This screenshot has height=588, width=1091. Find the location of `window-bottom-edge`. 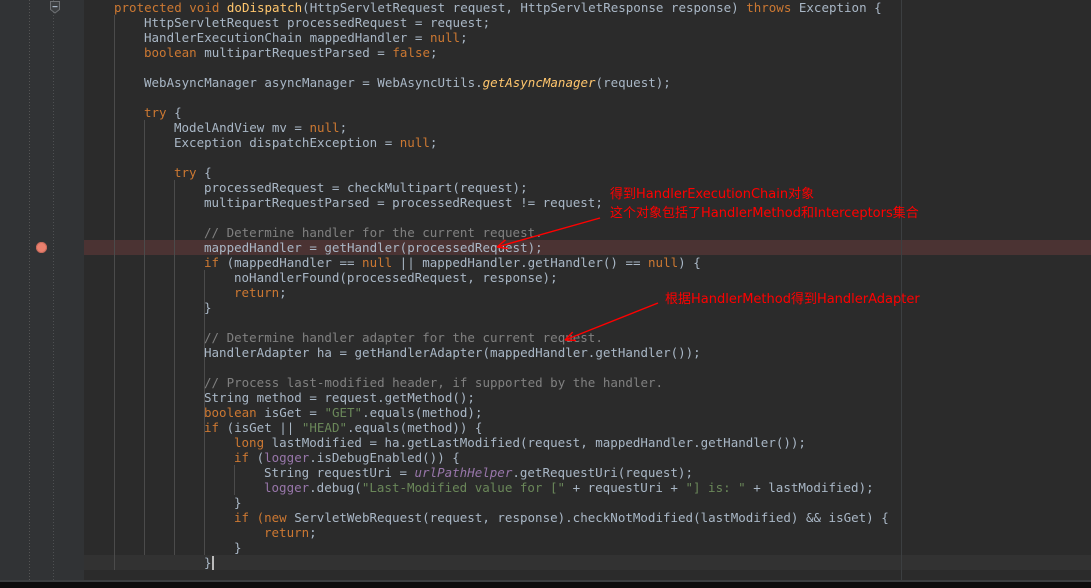

window-bottom-edge is located at coordinates (545, 585).